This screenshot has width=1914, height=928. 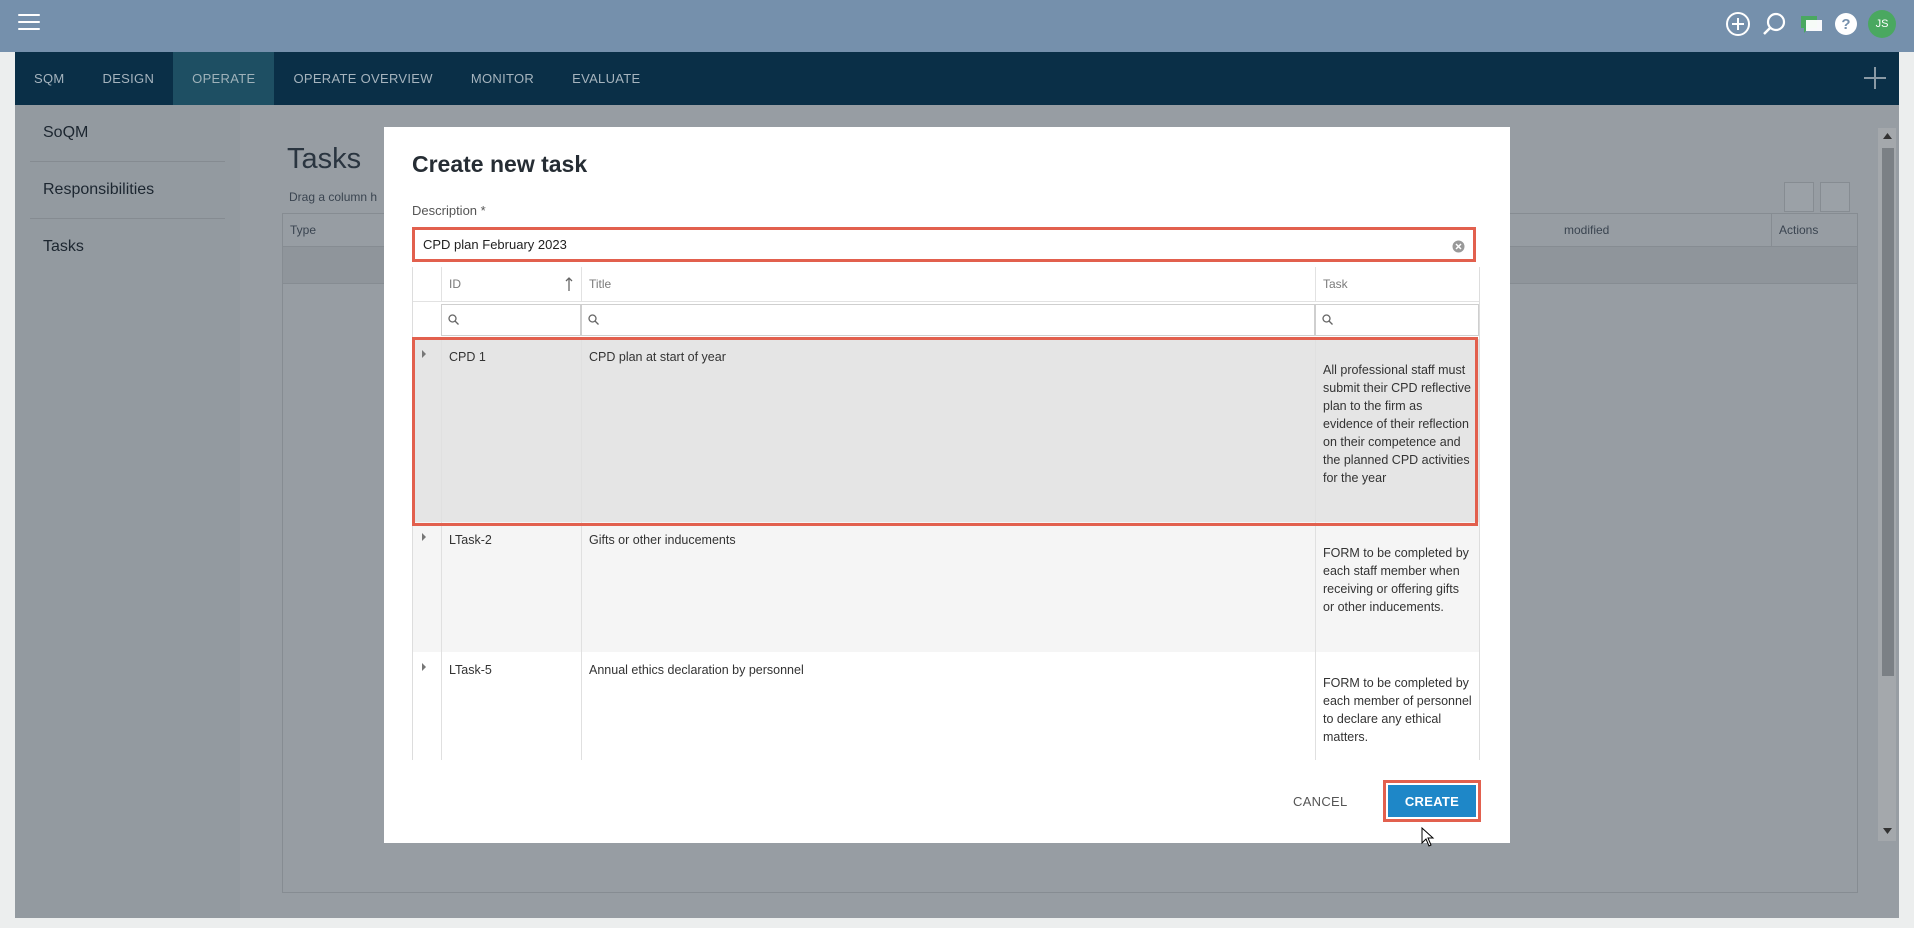 What do you see at coordinates (127, 247) in the screenshot?
I see `sidebar-item-tasks: Tasks` at bounding box center [127, 247].